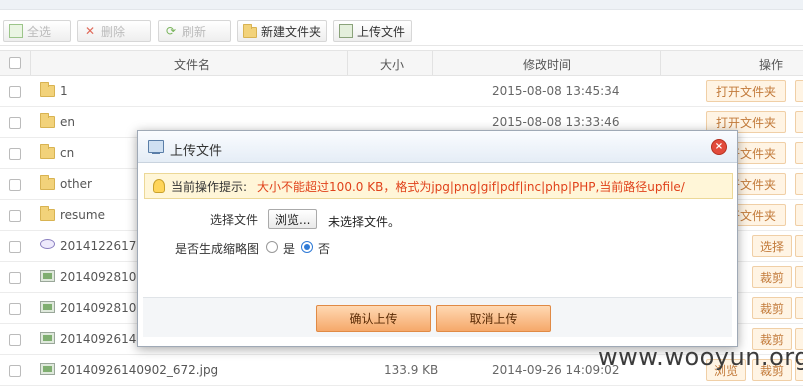 Image resolution: width=803 pixels, height=386 pixels. I want to click on new-folder-button: 新建文件夹, so click(282, 31).